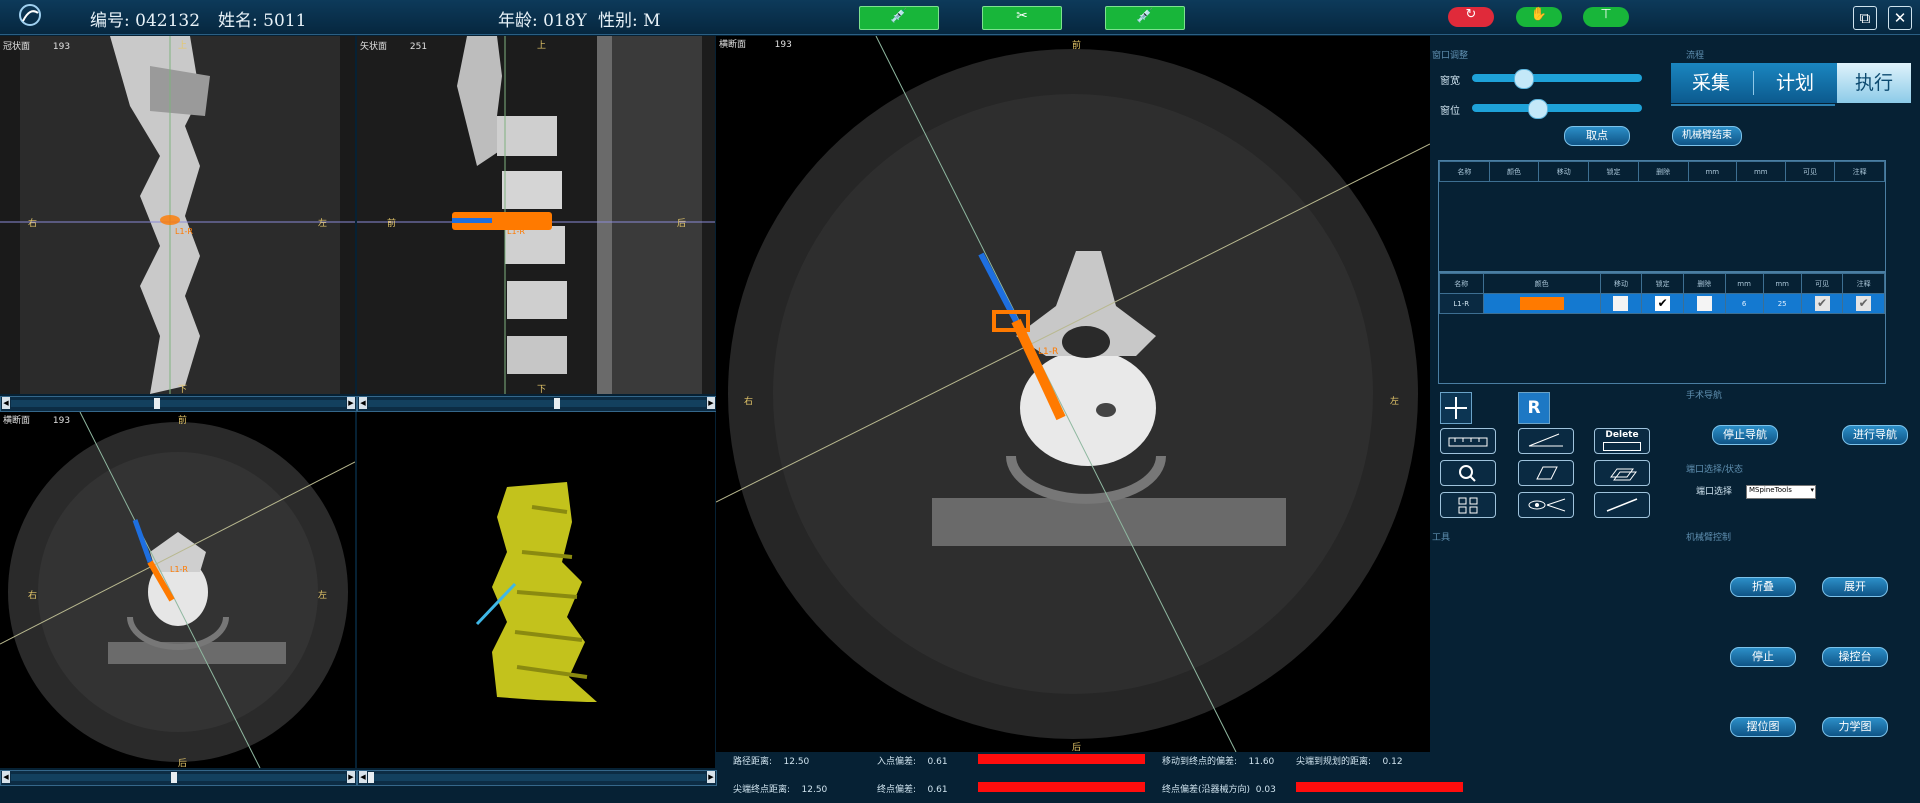 This screenshot has height=803, width=1920. Describe the element at coordinates (1622, 473) in the screenshot. I see `layers-icon` at that location.